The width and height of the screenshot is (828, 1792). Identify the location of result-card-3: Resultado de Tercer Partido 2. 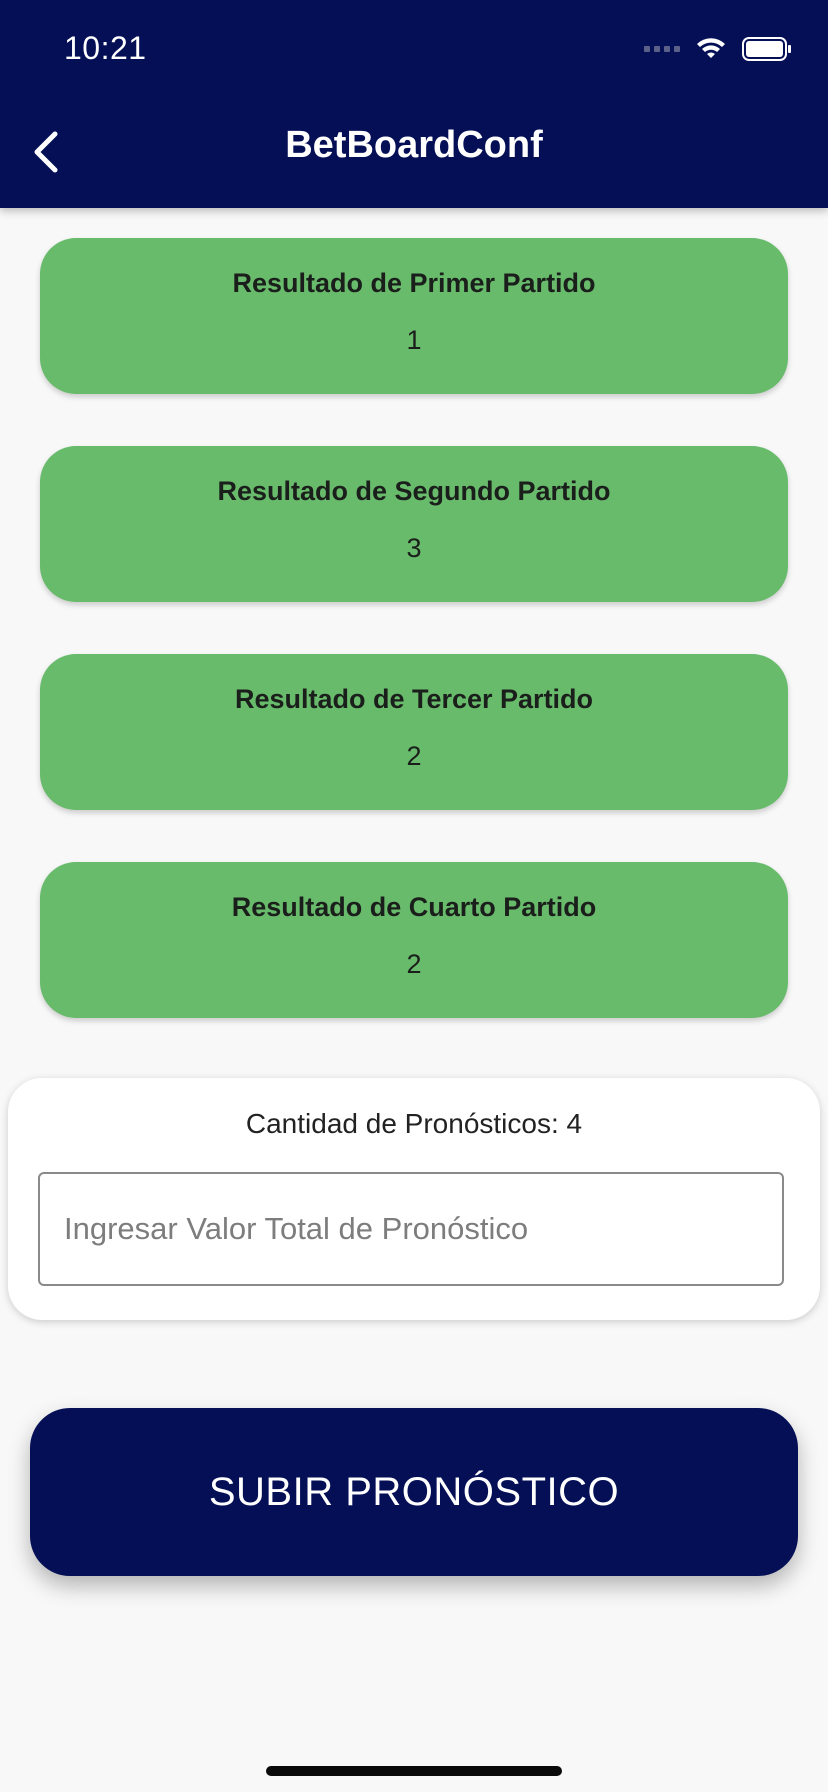
(414, 732).